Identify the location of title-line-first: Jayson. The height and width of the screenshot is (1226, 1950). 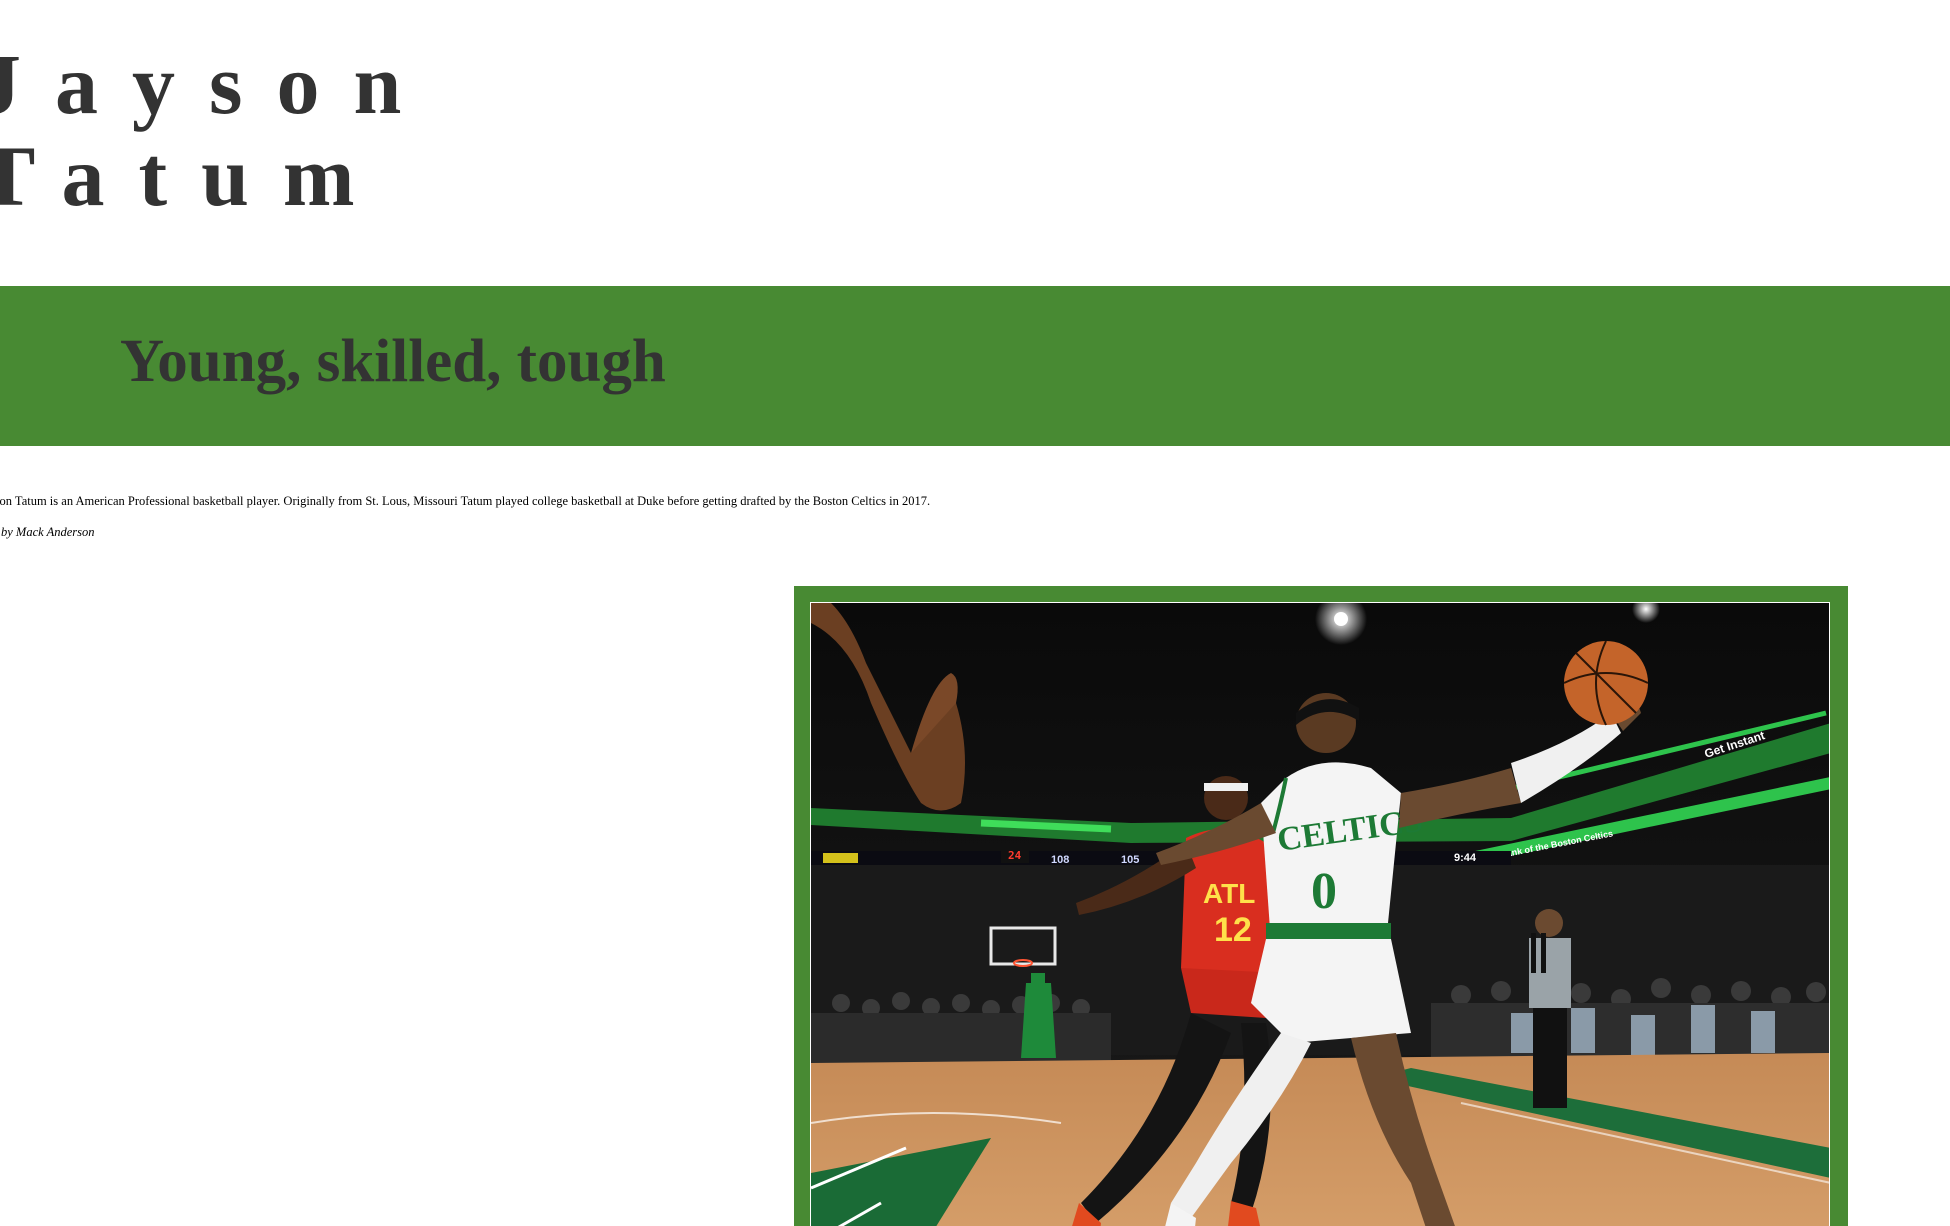
(218, 84).